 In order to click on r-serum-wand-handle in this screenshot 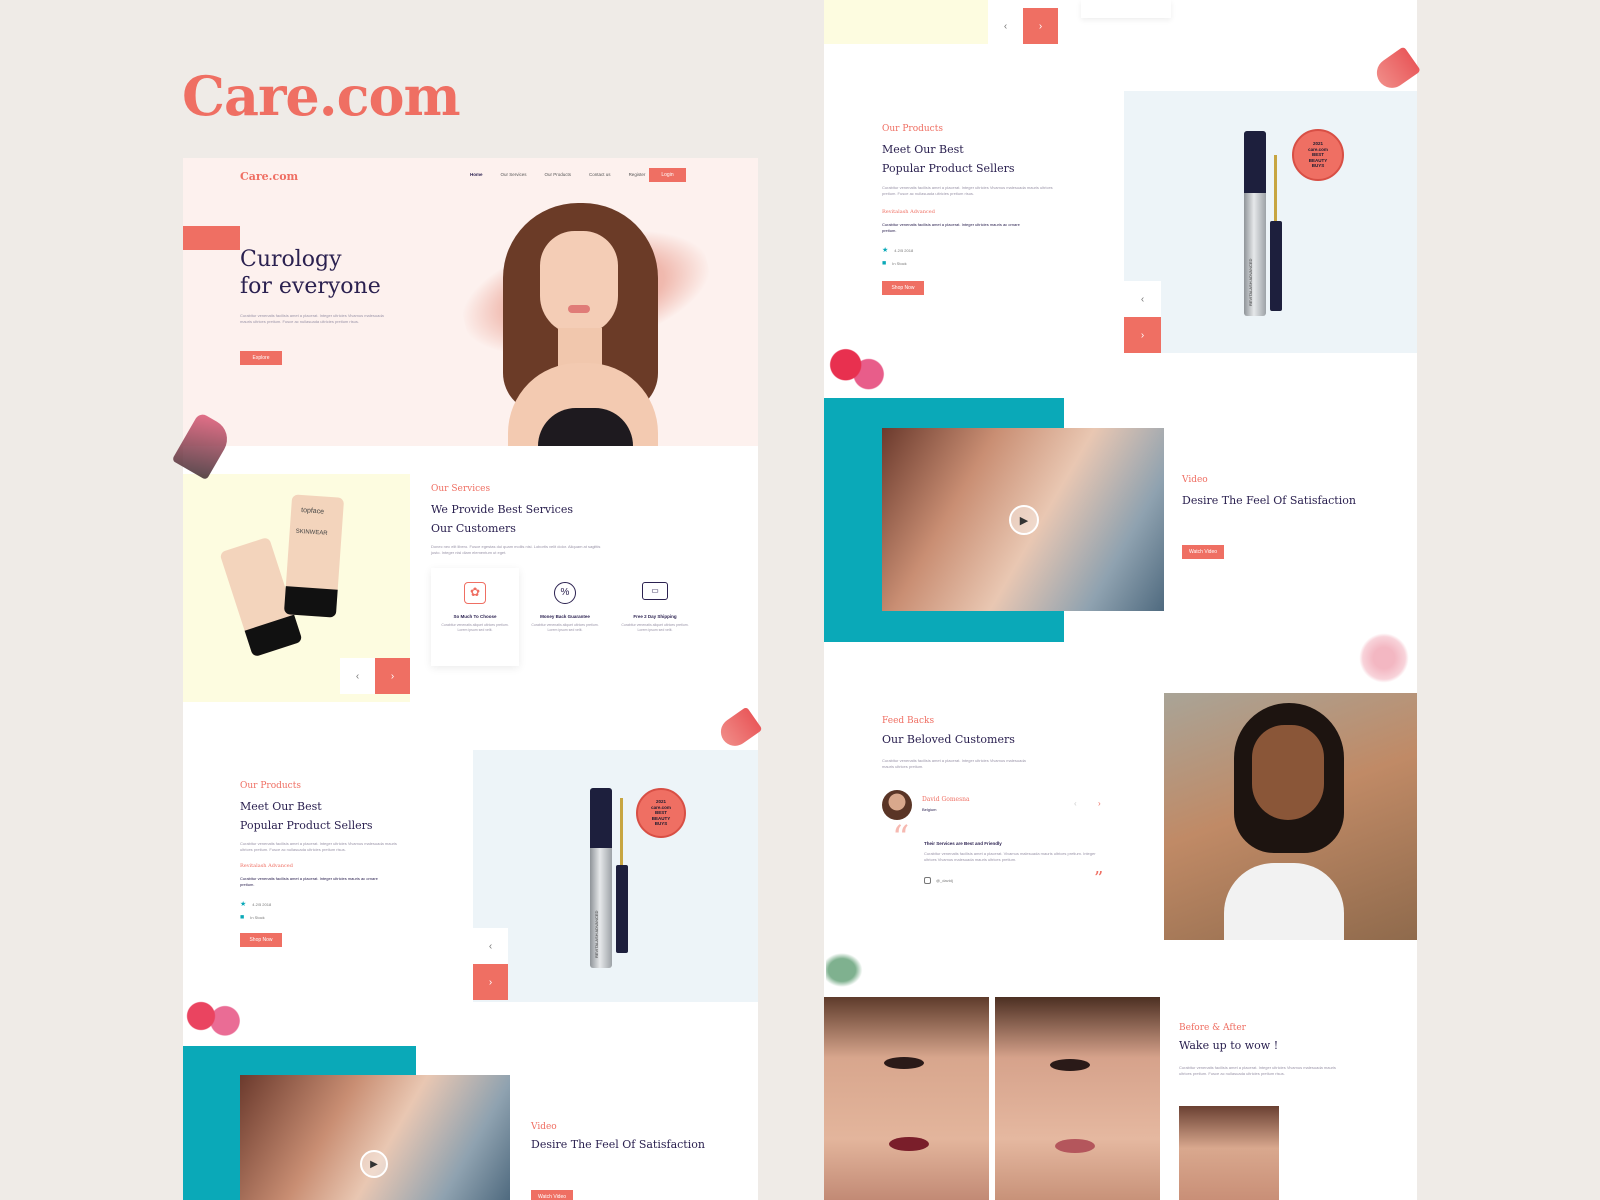, I will do `click(1276, 266)`.